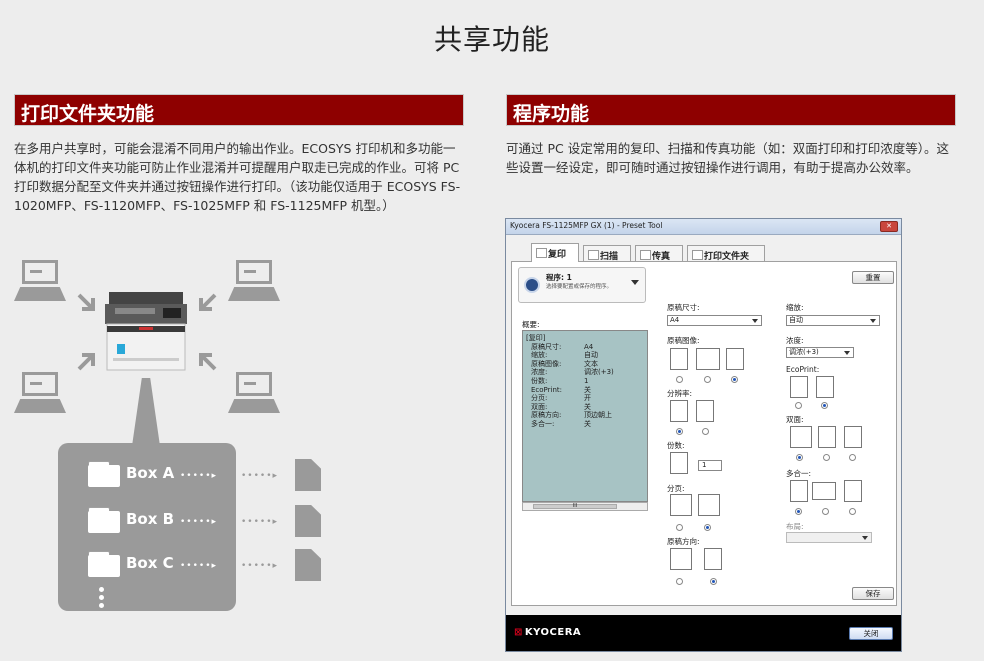  What do you see at coordinates (561, 398) in the screenshot?
I see `summary-row: 分页: 开` at bounding box center [561, 398].